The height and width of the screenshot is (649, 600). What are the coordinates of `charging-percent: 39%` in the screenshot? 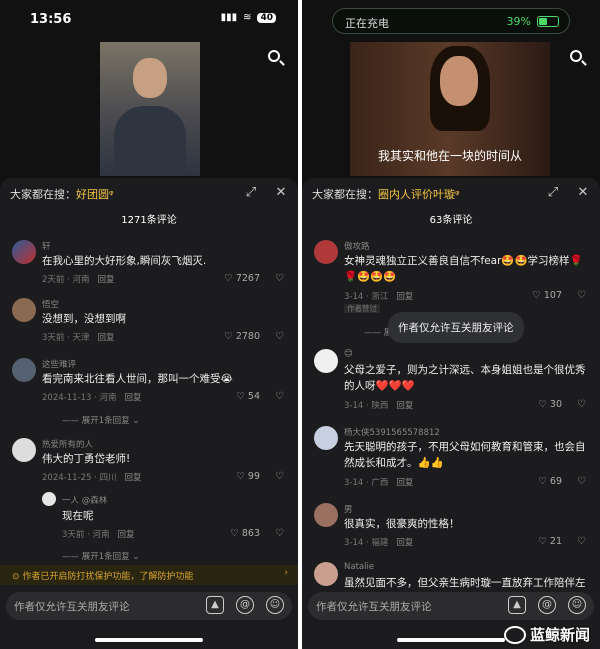 It's located at (518, 21).